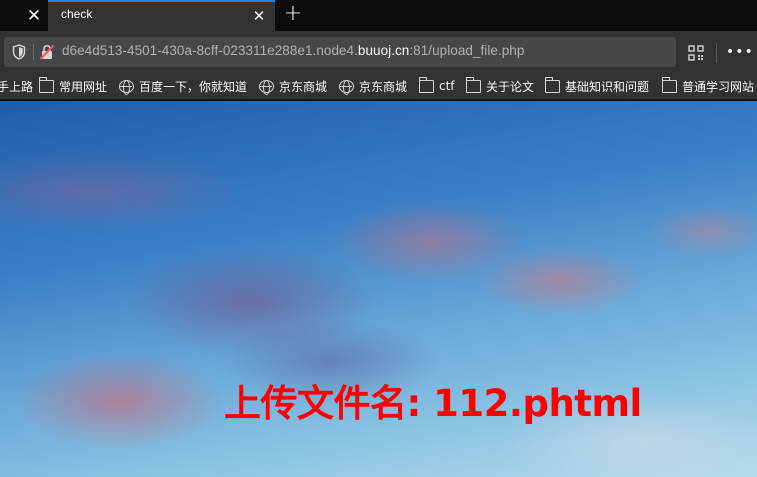 The width and height of the screenshot is (757, 477). I want to click on bookmark-label: ctf, so click(447, 86).